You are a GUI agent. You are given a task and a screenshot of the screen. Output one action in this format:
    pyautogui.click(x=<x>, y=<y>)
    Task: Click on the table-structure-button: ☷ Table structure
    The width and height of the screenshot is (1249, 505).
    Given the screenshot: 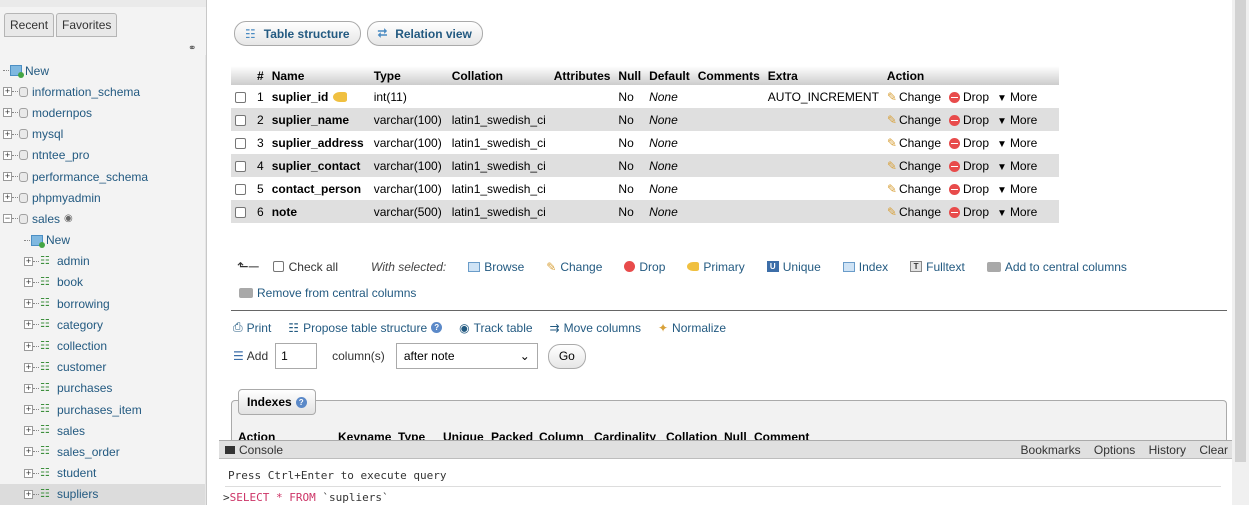 What is the action you would take?
    pyautogui.click(x=297, y=33)
    